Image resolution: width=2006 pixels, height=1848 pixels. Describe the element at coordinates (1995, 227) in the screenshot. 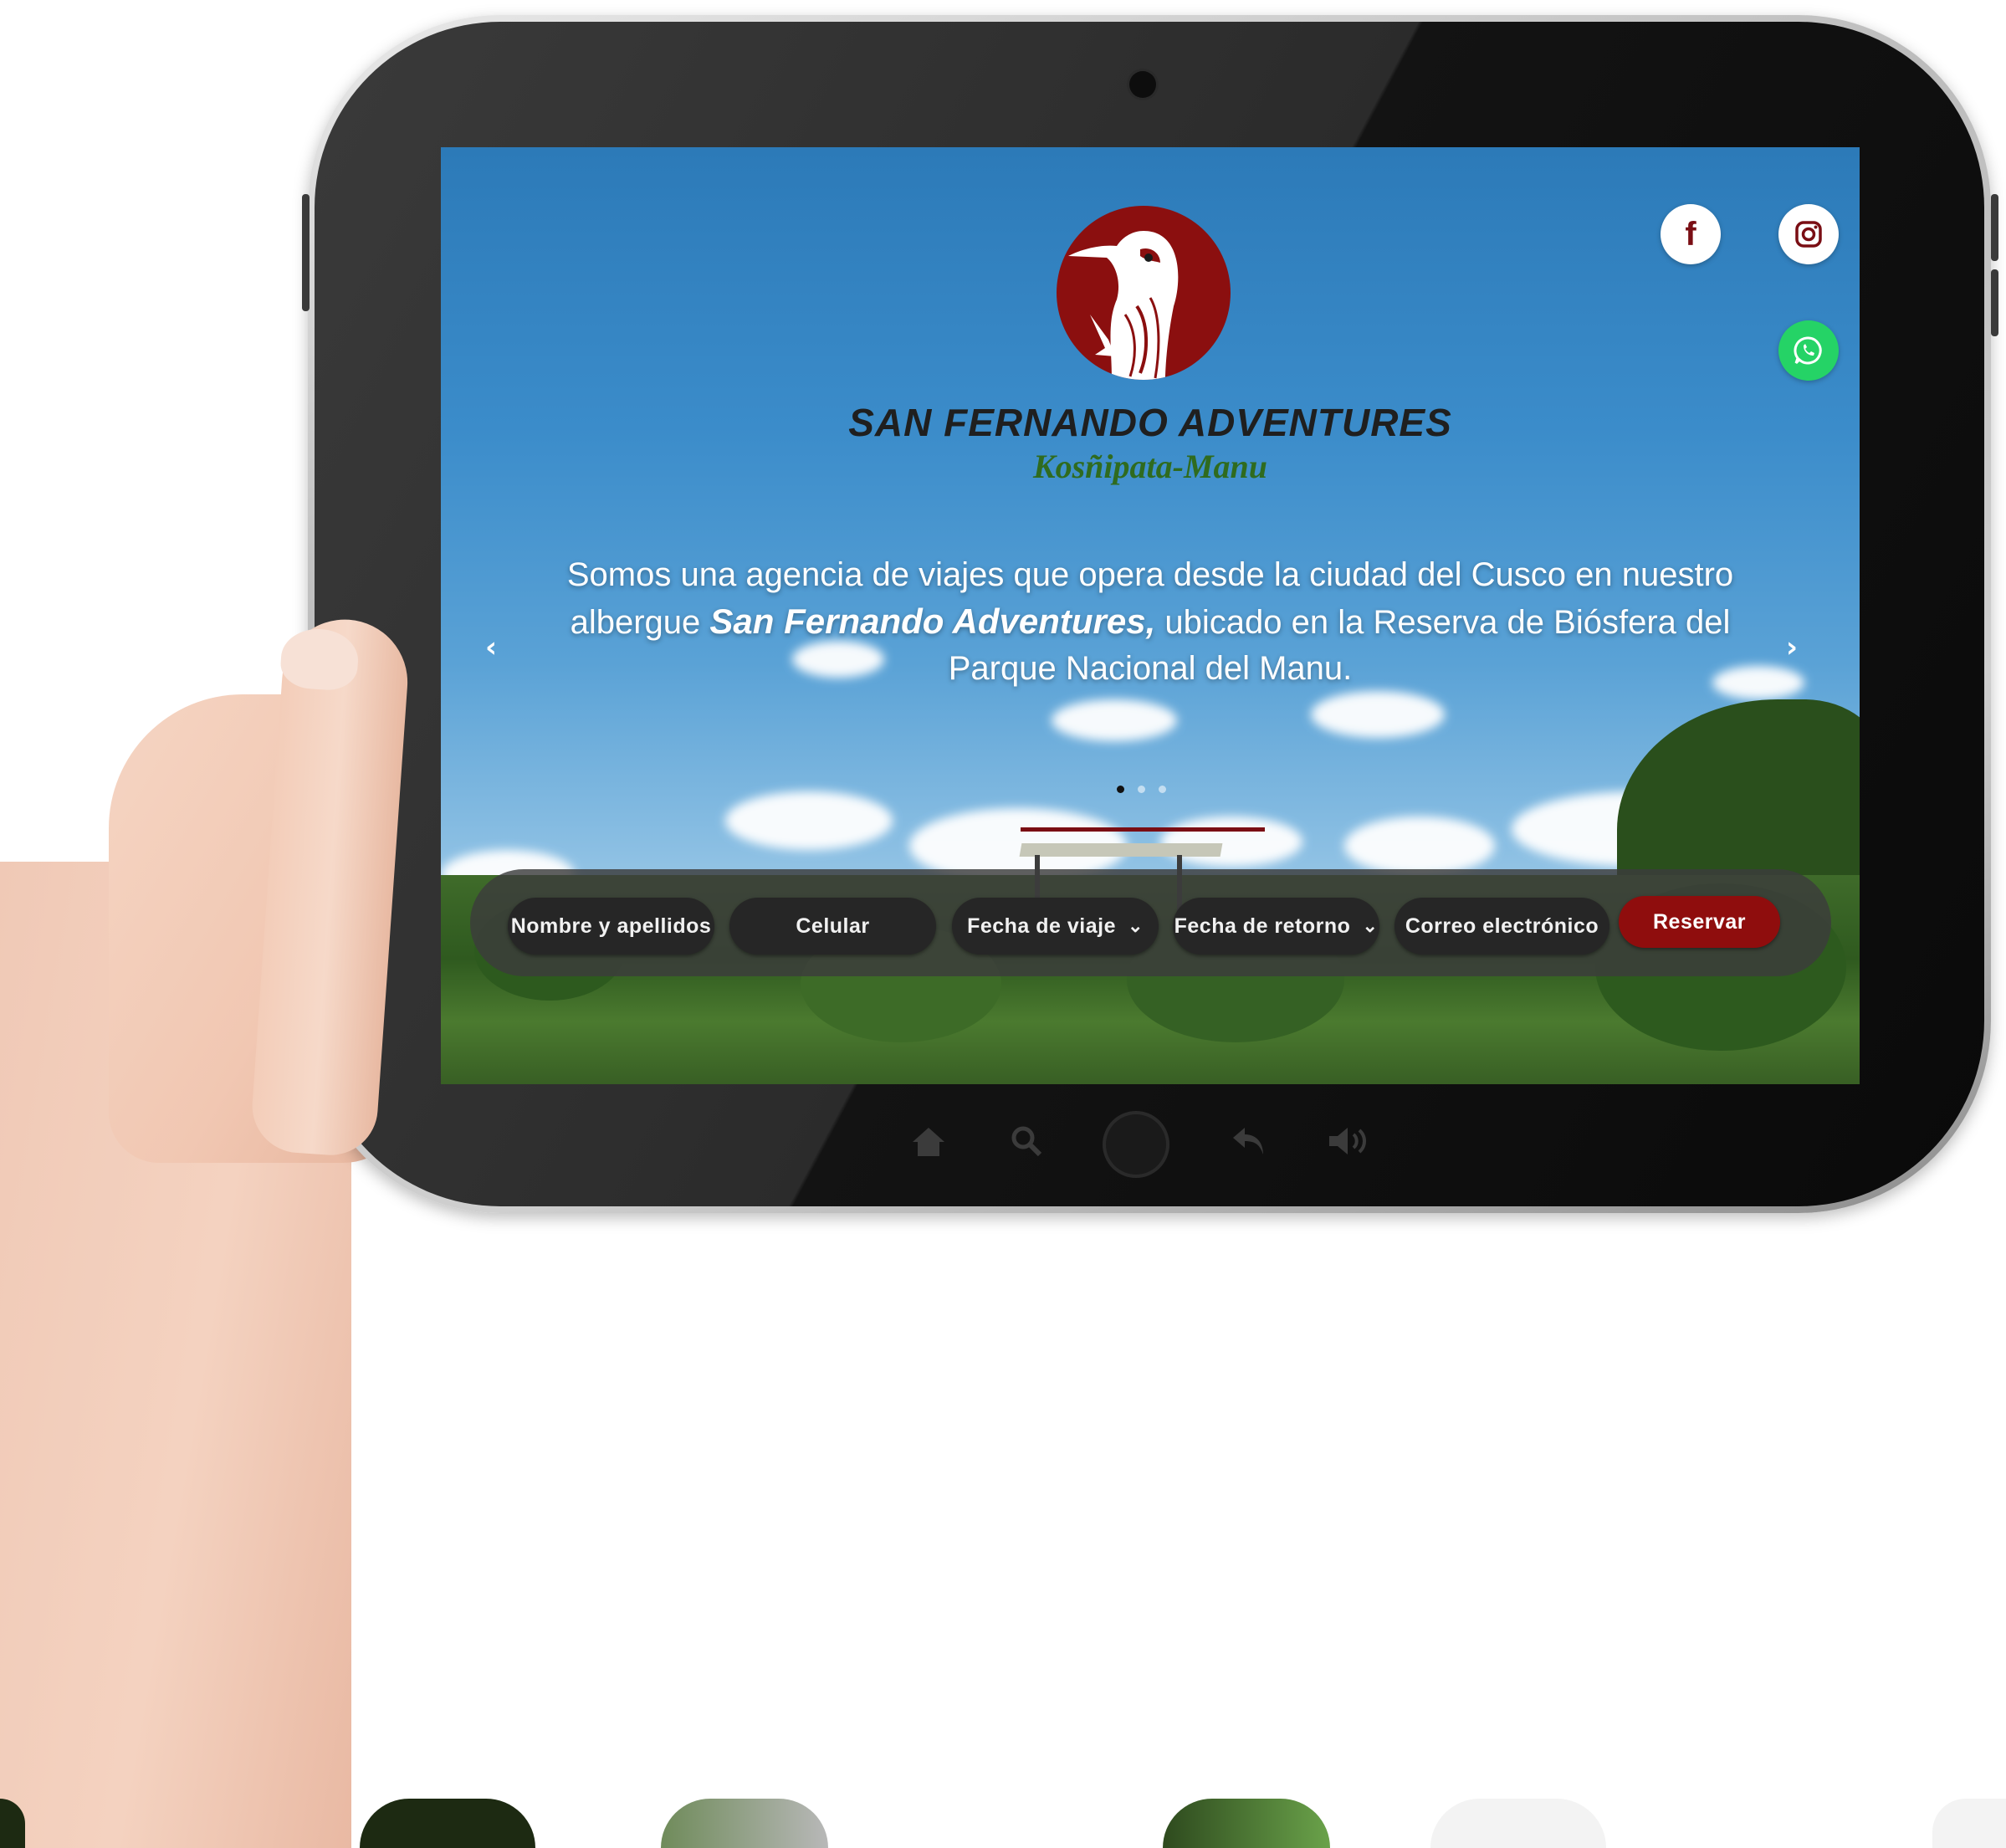

I see `tablet-side-button-right-top` at that location.